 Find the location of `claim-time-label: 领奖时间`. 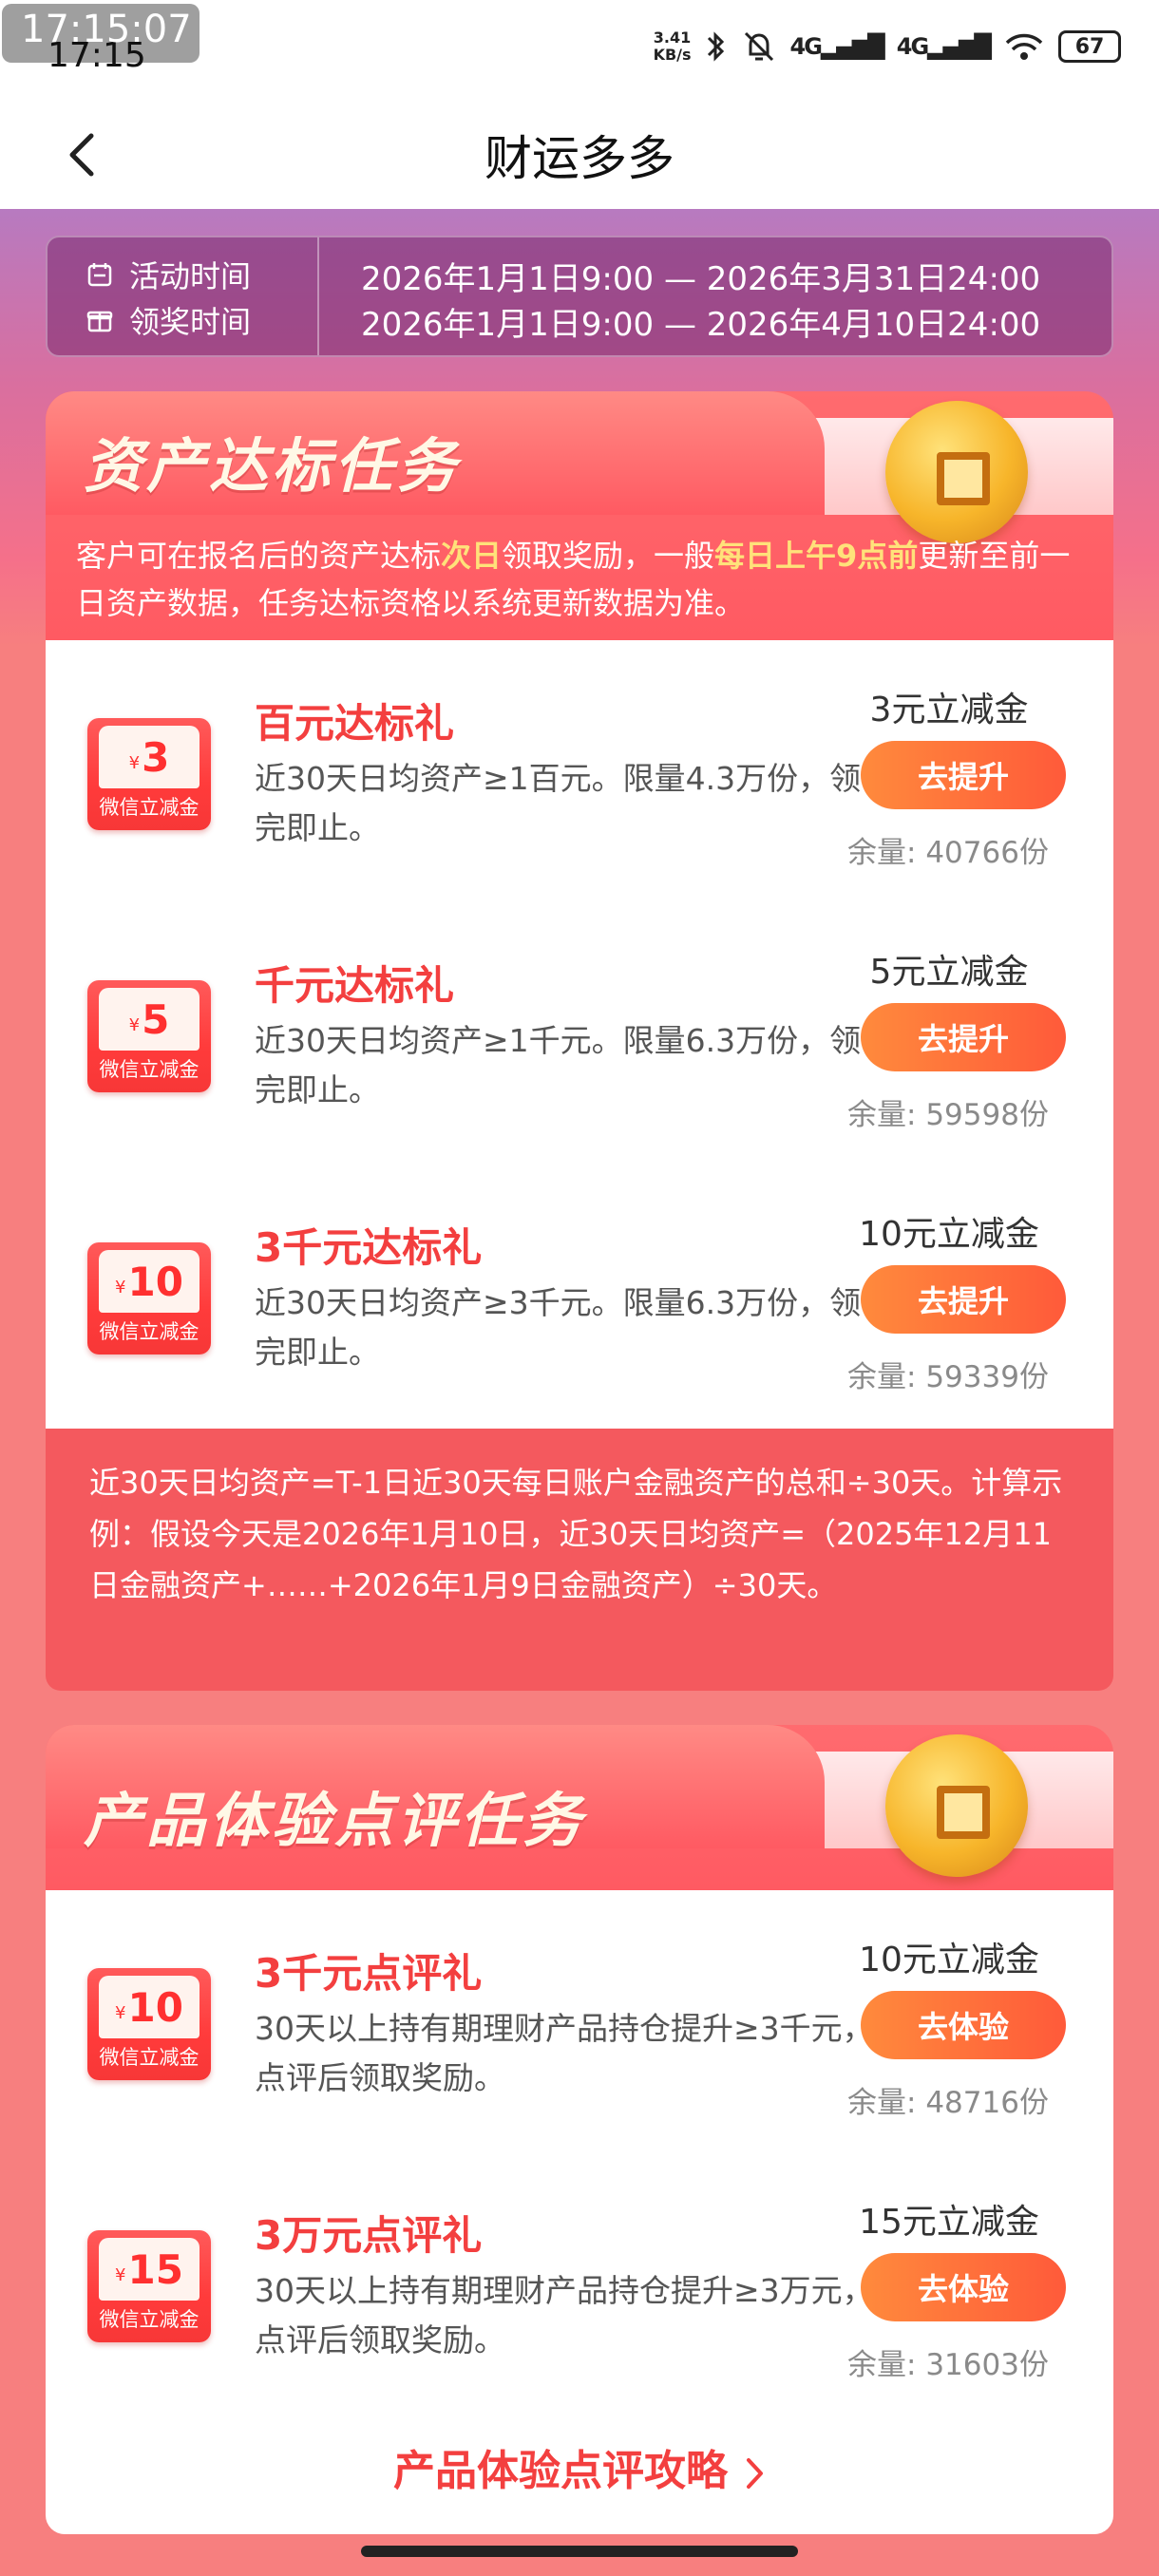

claim-time-label: 领奖时间 is located at coordinates (190, 322).